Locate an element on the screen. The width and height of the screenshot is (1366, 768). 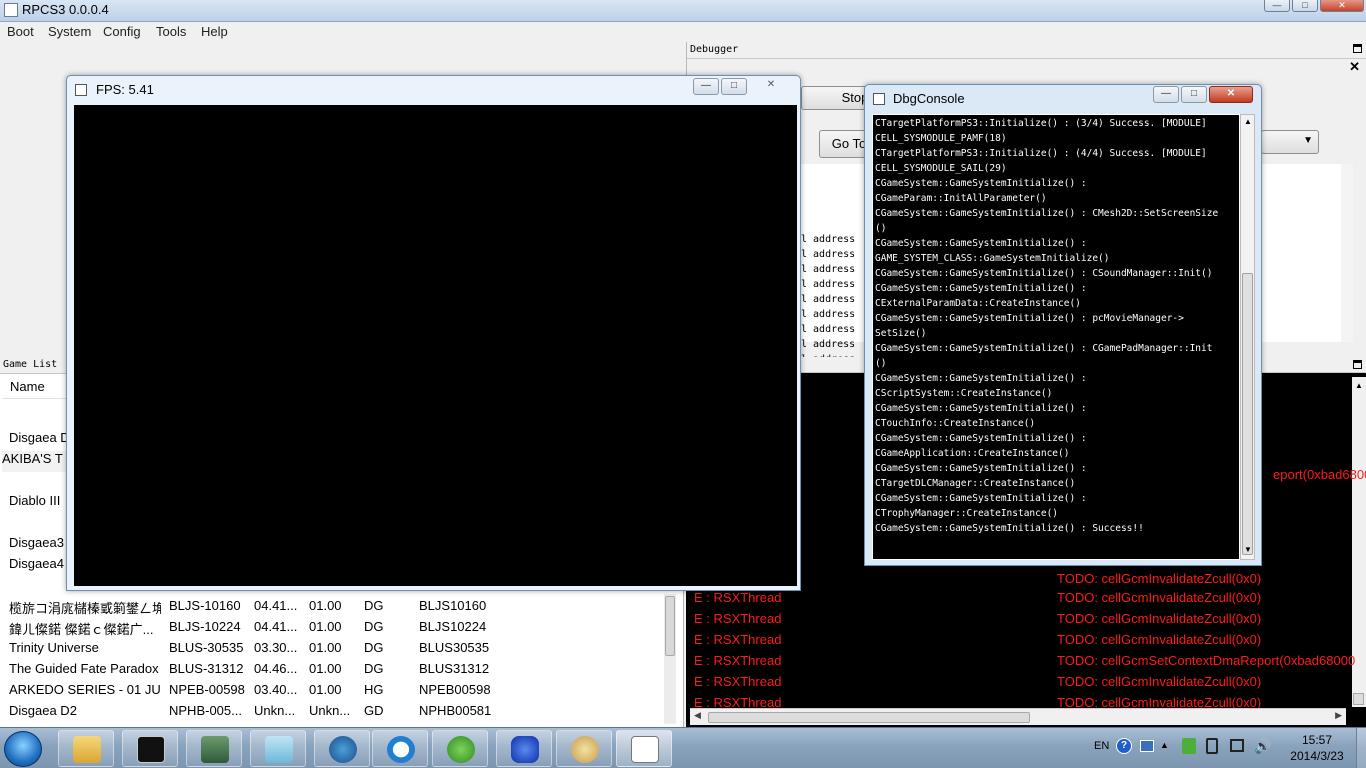
menu-tools: Tools is located at coordinates (171, 31).